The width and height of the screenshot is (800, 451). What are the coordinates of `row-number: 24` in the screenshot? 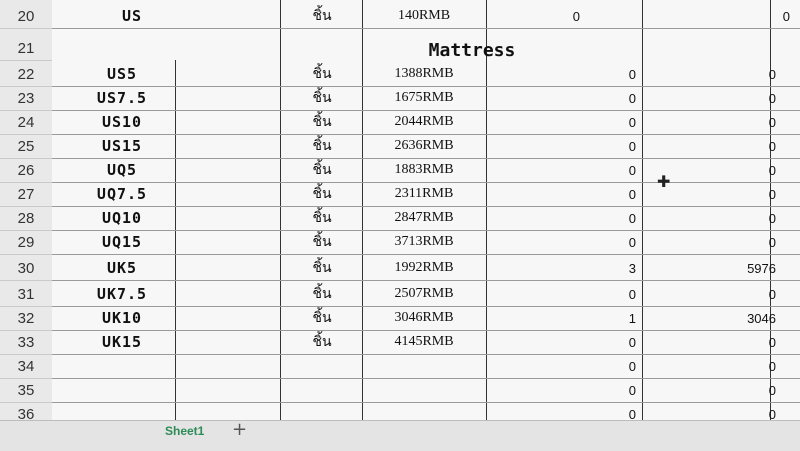 It's located at (26, 122).